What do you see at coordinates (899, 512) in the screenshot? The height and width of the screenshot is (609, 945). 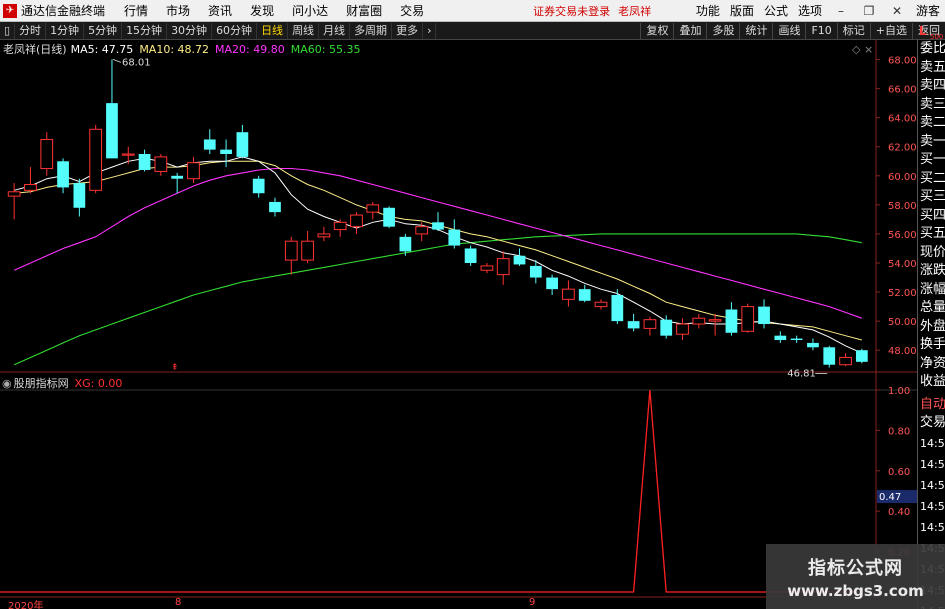 I see `indicator-tick-label: 0.40` at bounding box center [899, 512].